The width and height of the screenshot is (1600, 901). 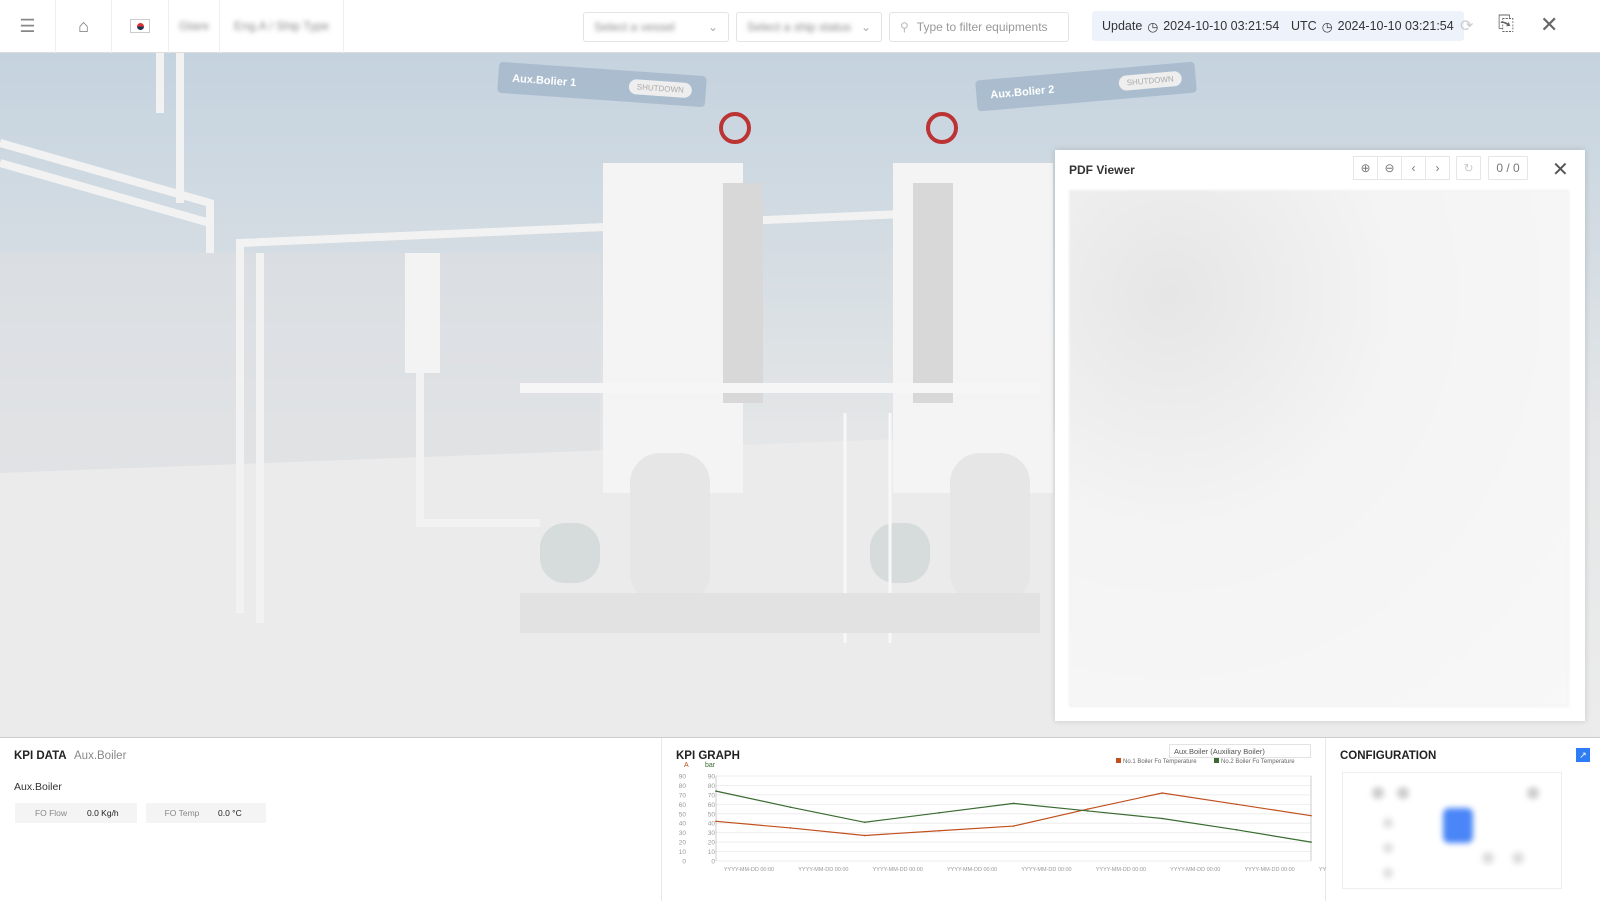 What do you see at coordinates (1506, 24) in the screenshot?
I see `exit-icon: ⎘` at bounding box center [1506, 24].